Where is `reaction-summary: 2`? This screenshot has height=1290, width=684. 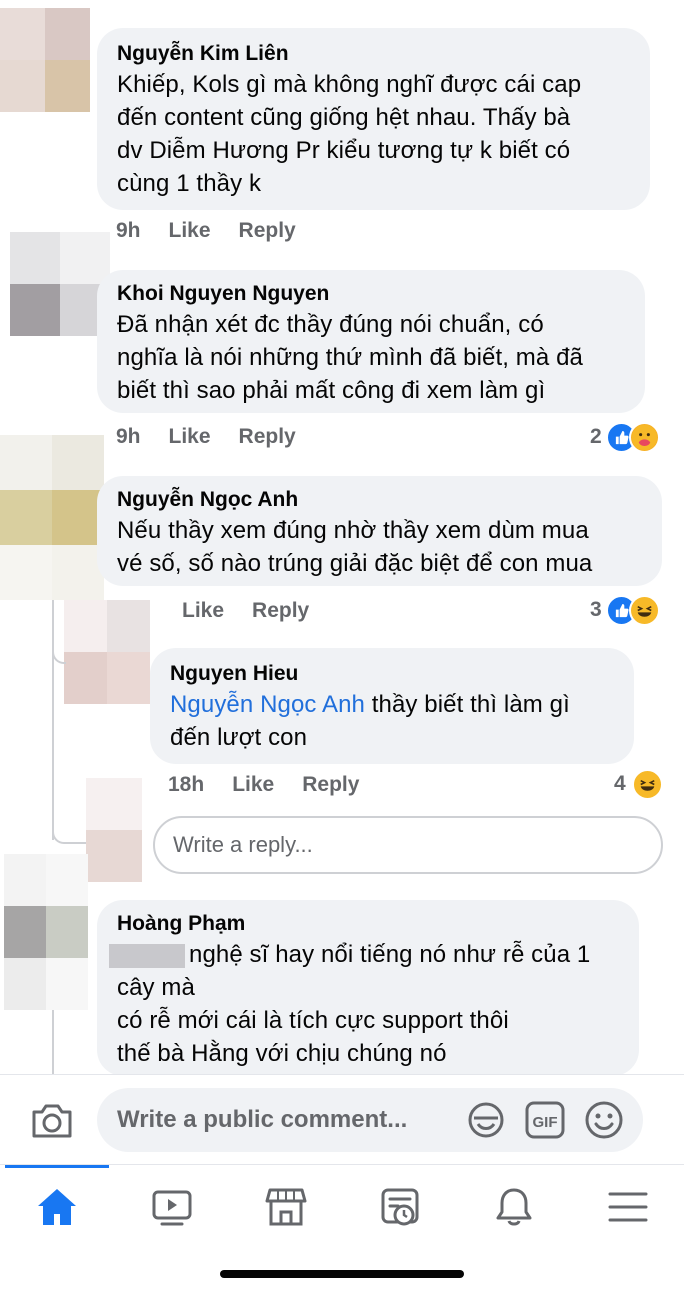
reaction-summary: 2 is located at coordinates (625, 437).